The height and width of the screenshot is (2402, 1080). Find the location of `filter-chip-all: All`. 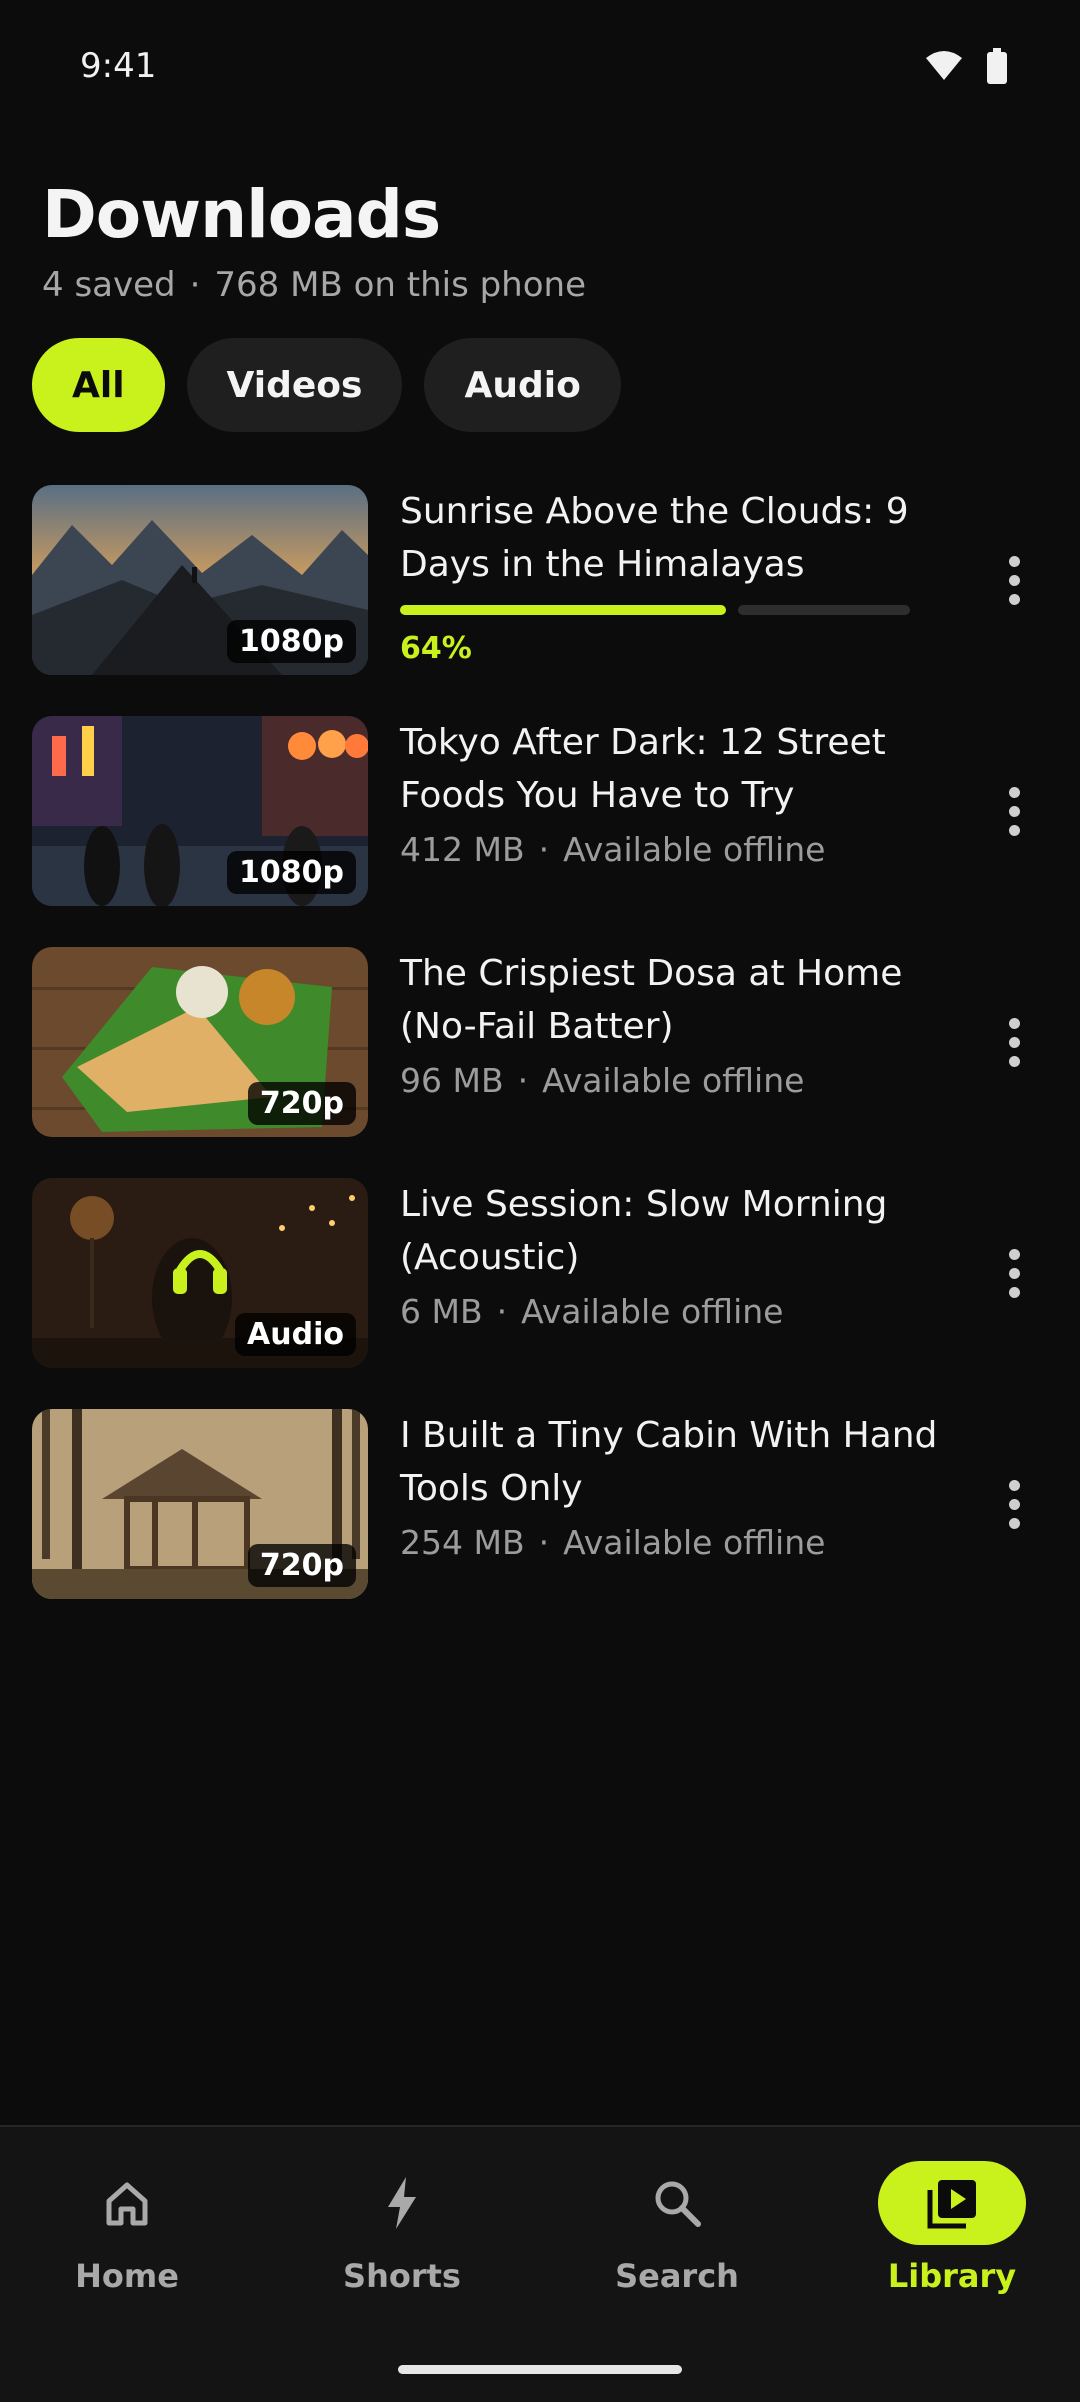

filter-chip-all: All is located at coordinates (98, 385).